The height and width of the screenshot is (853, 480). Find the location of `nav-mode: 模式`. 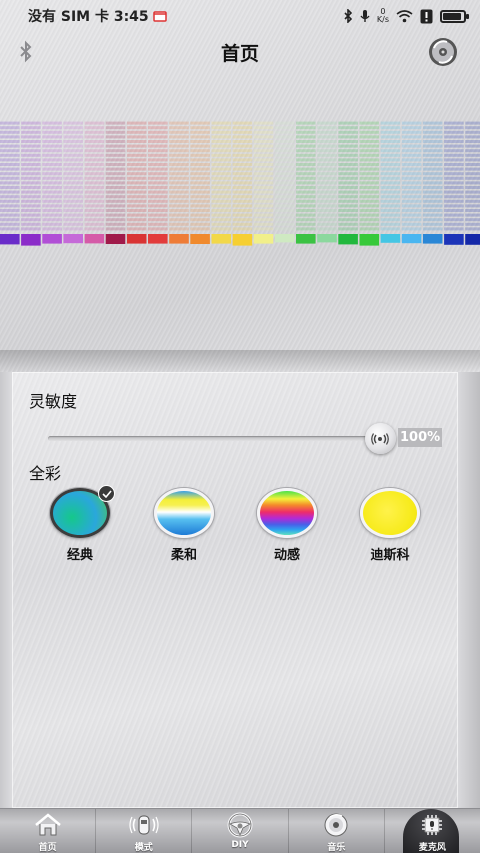

nav-mode: 模式 is located at coordinates (144, 831).